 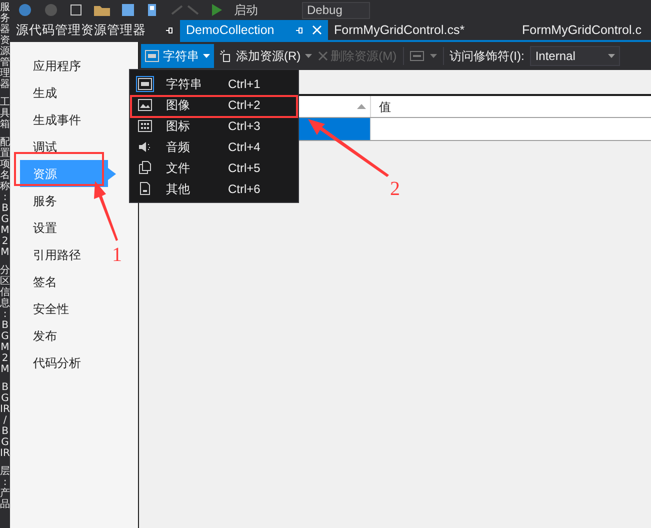 I want to click on close-icon, so click(x=317, y=30).